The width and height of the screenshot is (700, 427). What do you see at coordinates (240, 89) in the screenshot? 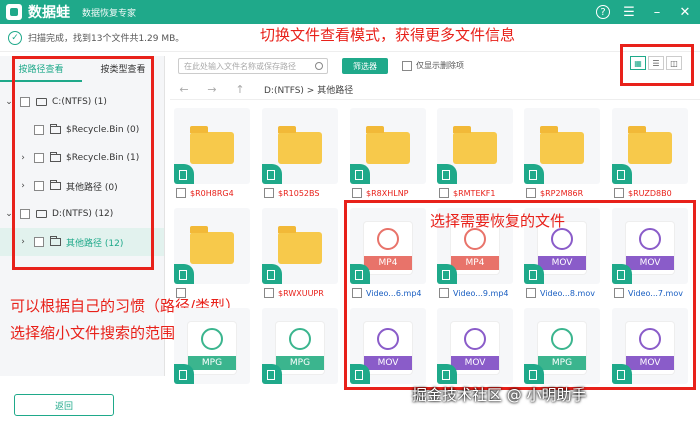
I see `up-arrow-icon: ↑` at bounding box center [240, 89].